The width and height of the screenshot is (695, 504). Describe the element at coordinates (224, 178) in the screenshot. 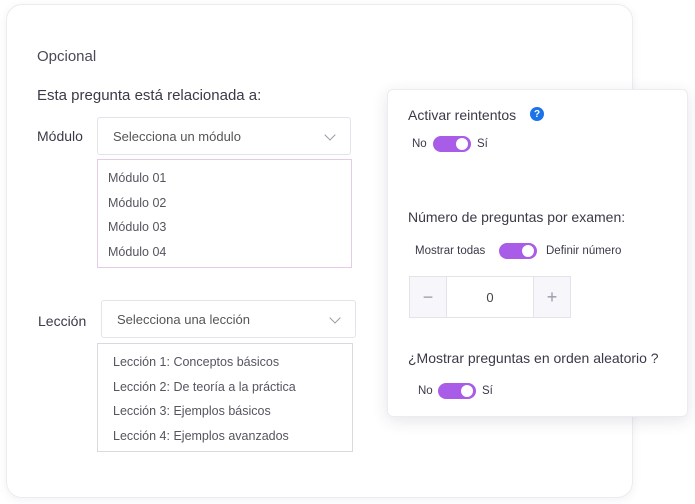

I see `module-option: Módulo 01` at that location.